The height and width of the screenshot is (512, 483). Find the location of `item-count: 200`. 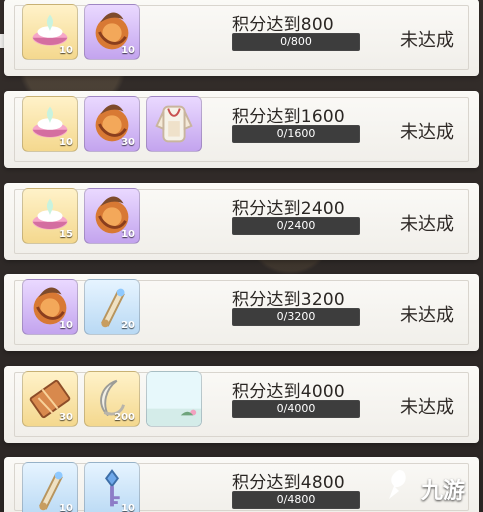

item-count: 200 is located at coordinates (124, 417).